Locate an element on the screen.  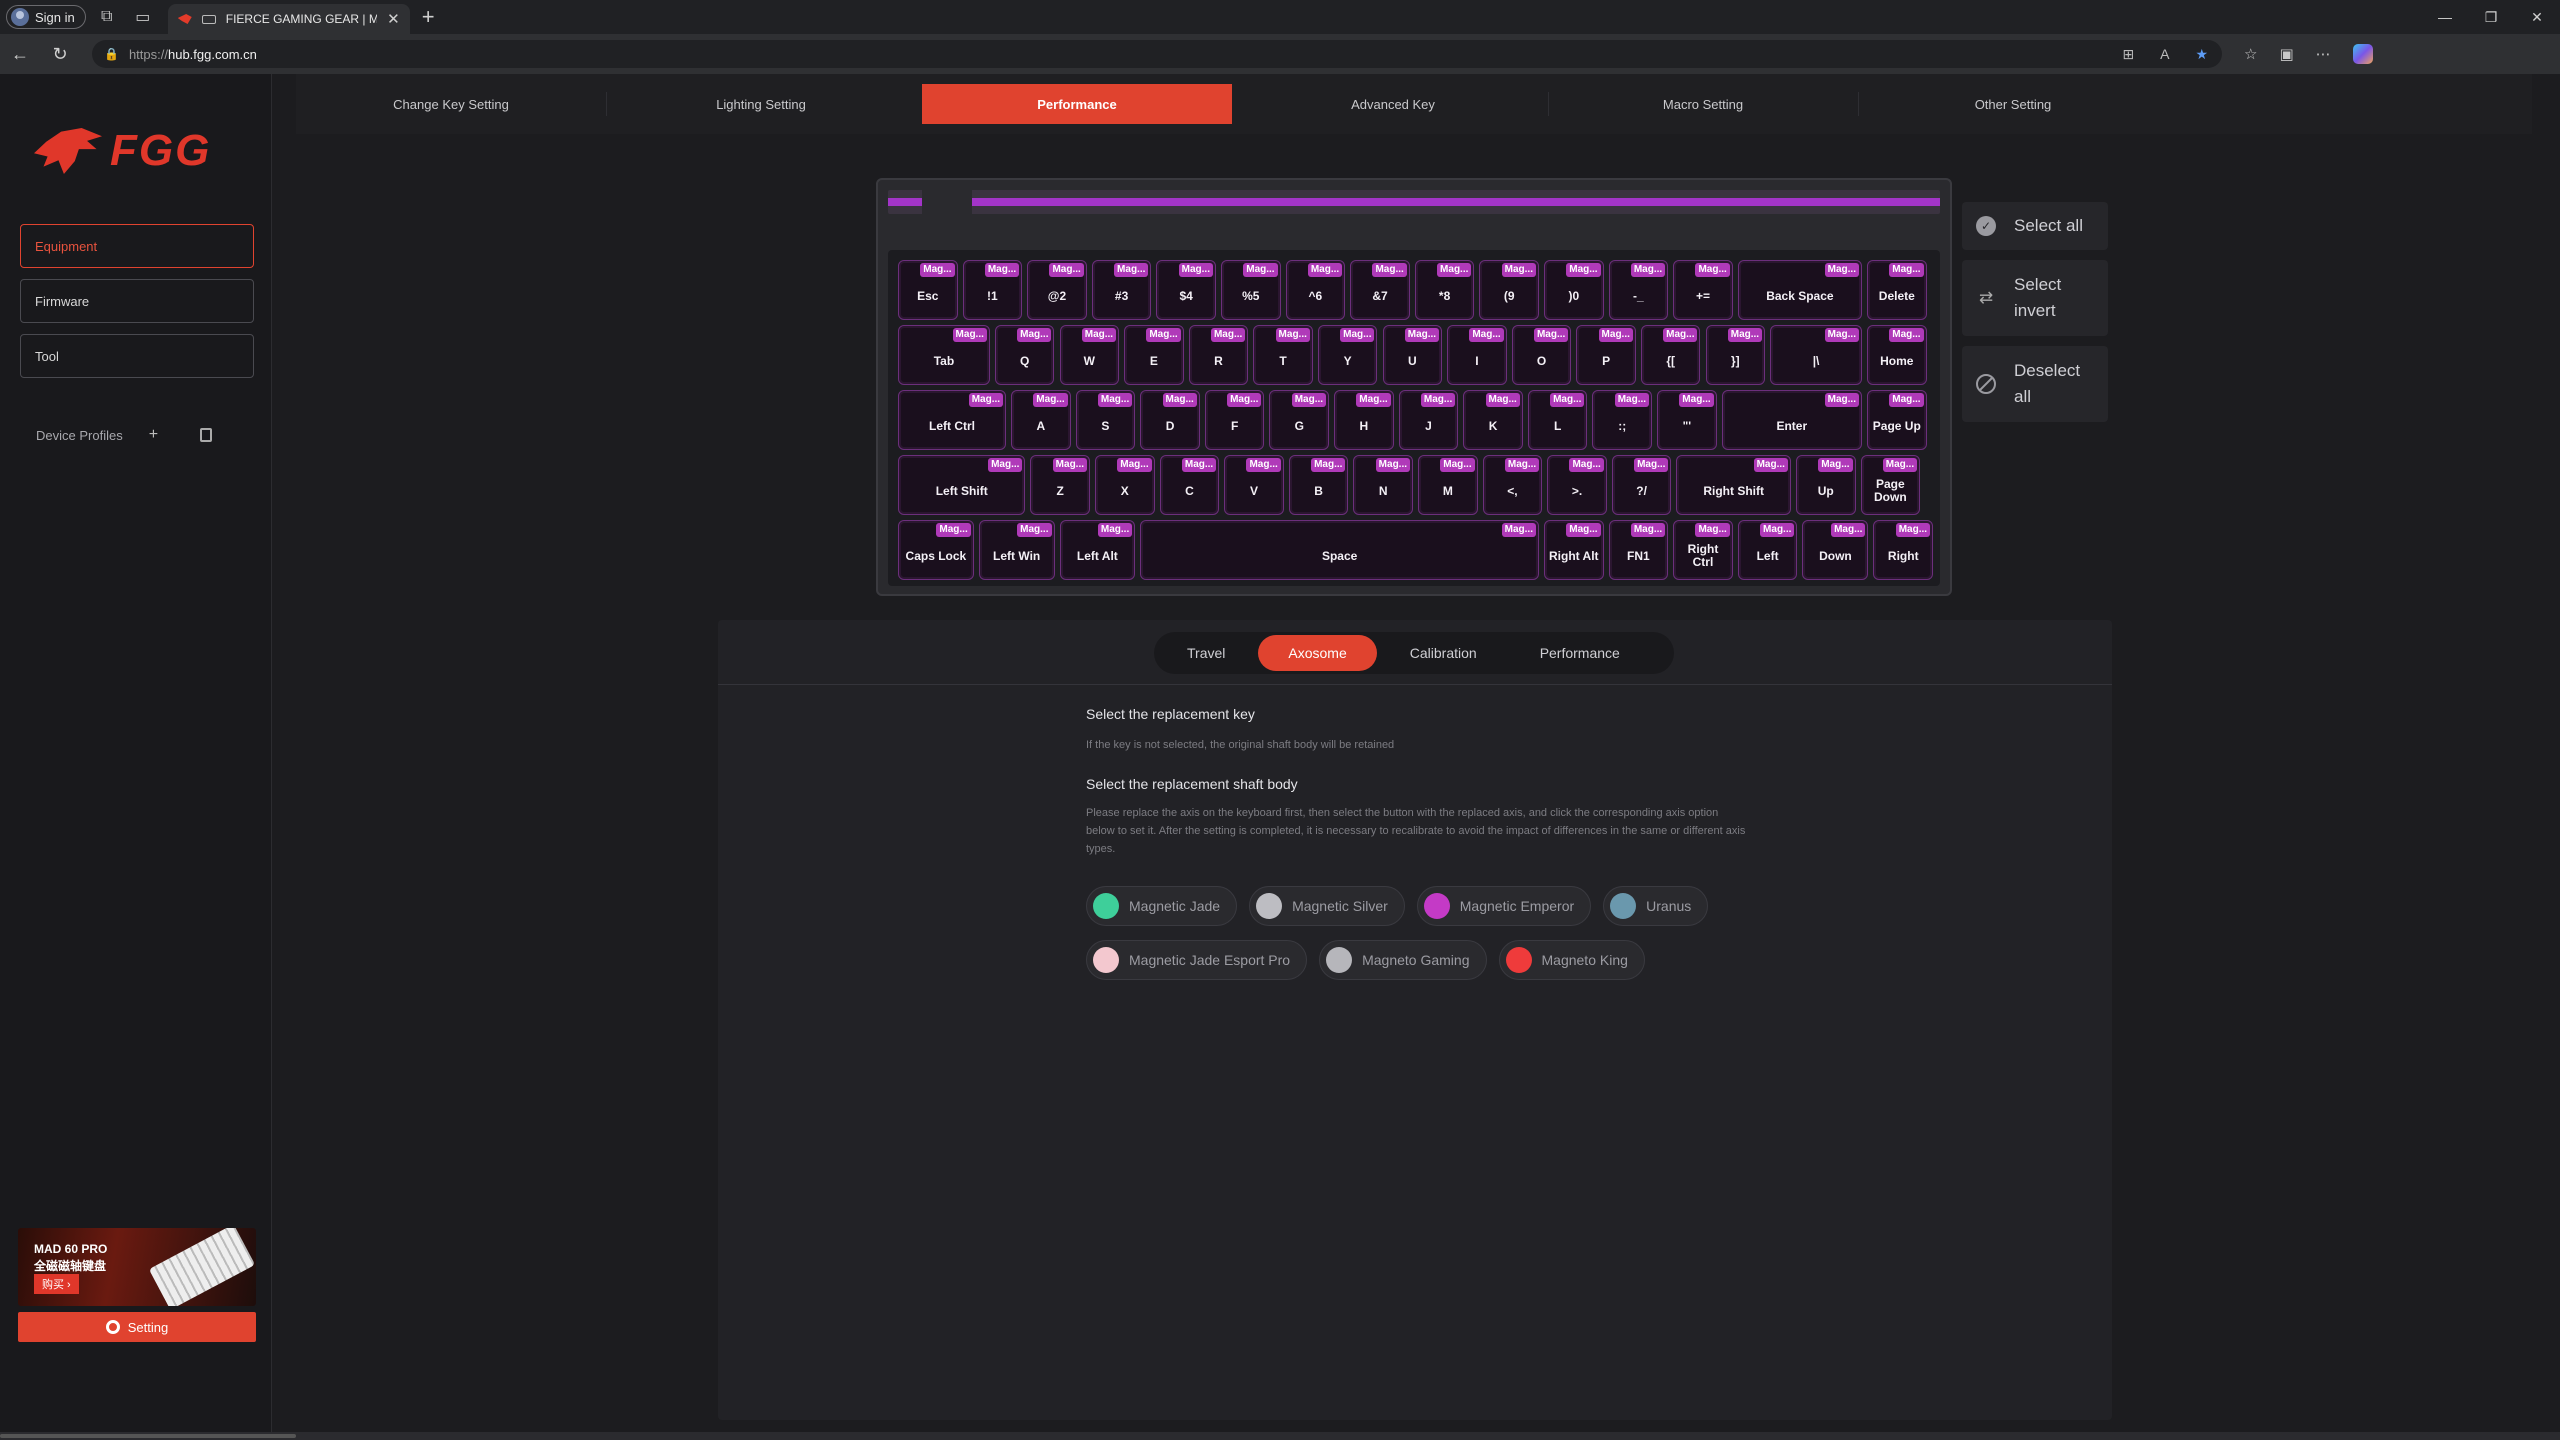
restore-icon: ❐ is located at coordinates (2491, 17).